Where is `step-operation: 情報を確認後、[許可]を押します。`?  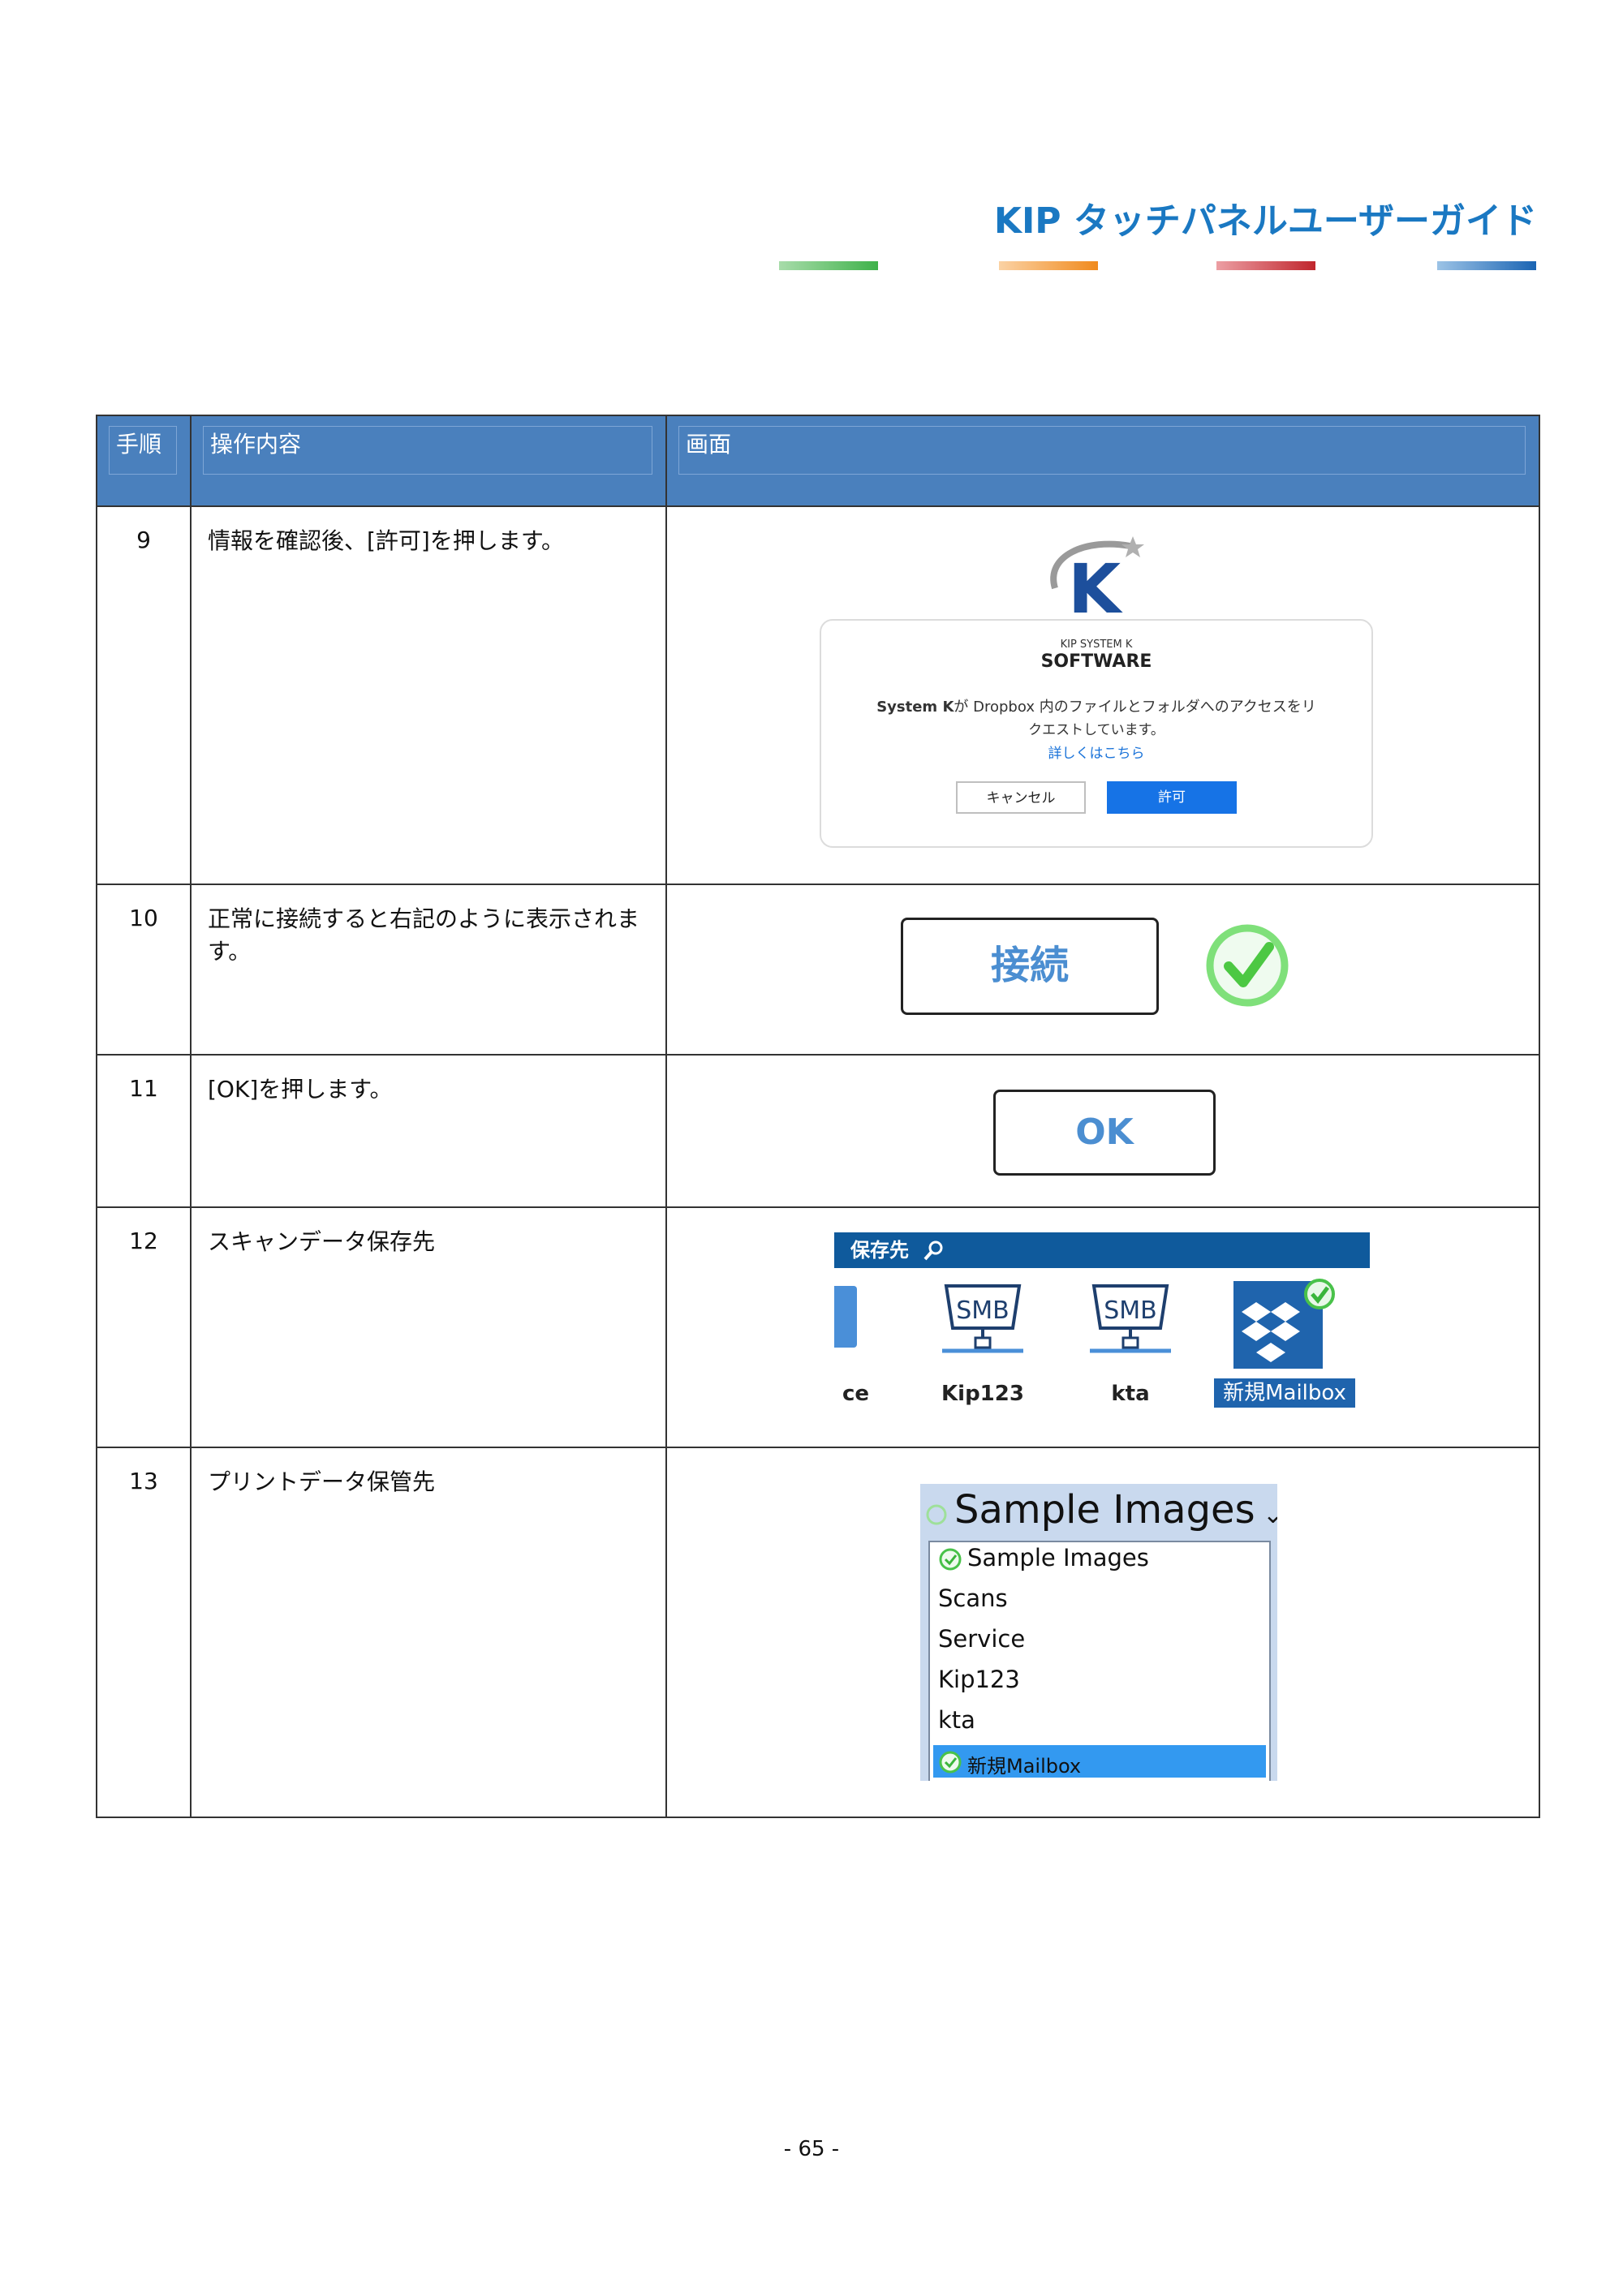 step-operation: 情報を確認後、[許可]を押します。 is located at coordinates (428, 695).